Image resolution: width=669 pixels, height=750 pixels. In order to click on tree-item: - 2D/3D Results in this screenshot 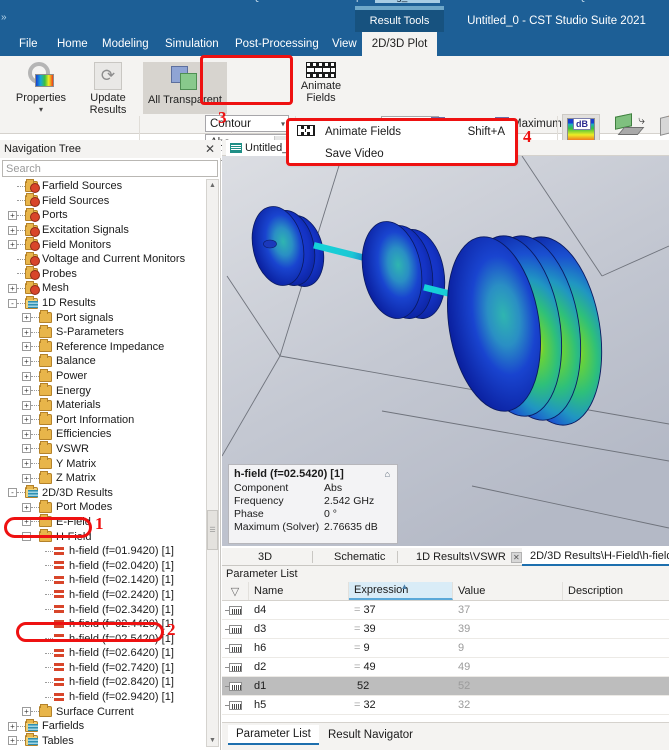, I will do `click(104, 492)`.